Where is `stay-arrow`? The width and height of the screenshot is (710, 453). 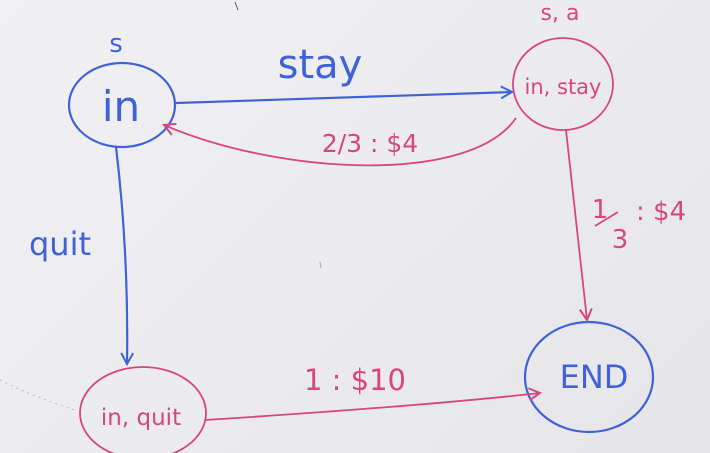 stay-arrow is located at coordinates (343, 98).